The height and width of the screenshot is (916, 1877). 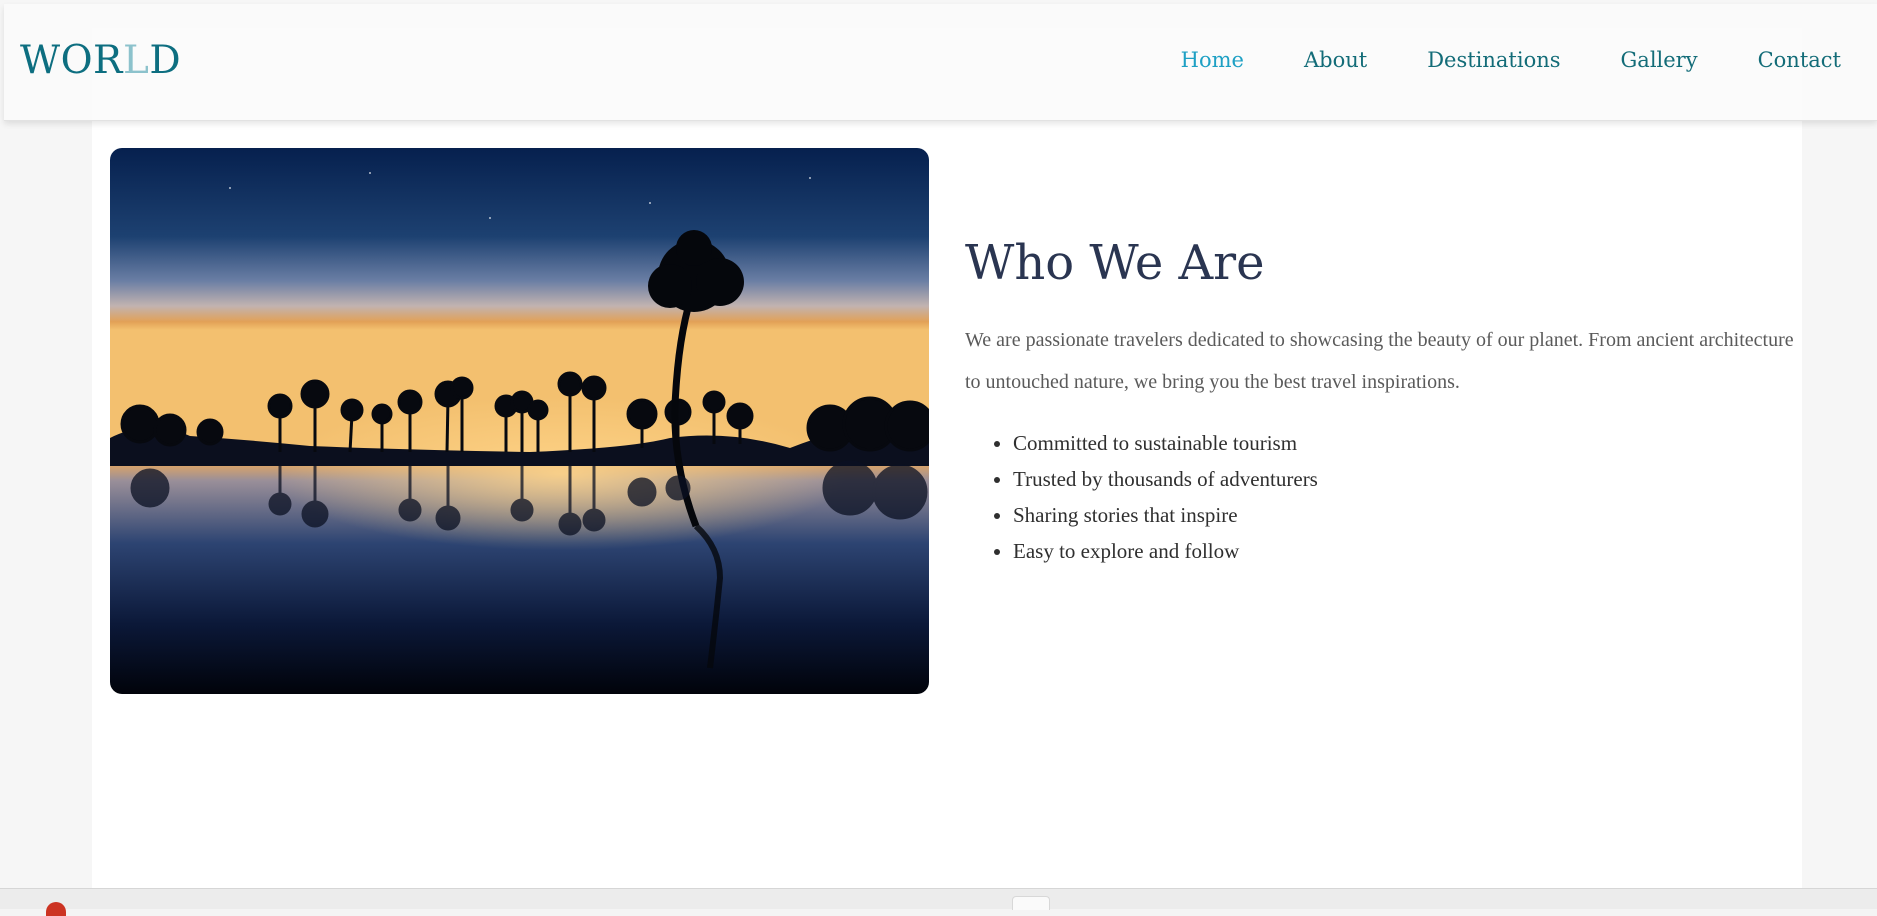 What do you see at coordinates (1404, 515) in the screenshot?
I see `feature-item: Sharing stories that inspire` at bounding box center [1404, 515].